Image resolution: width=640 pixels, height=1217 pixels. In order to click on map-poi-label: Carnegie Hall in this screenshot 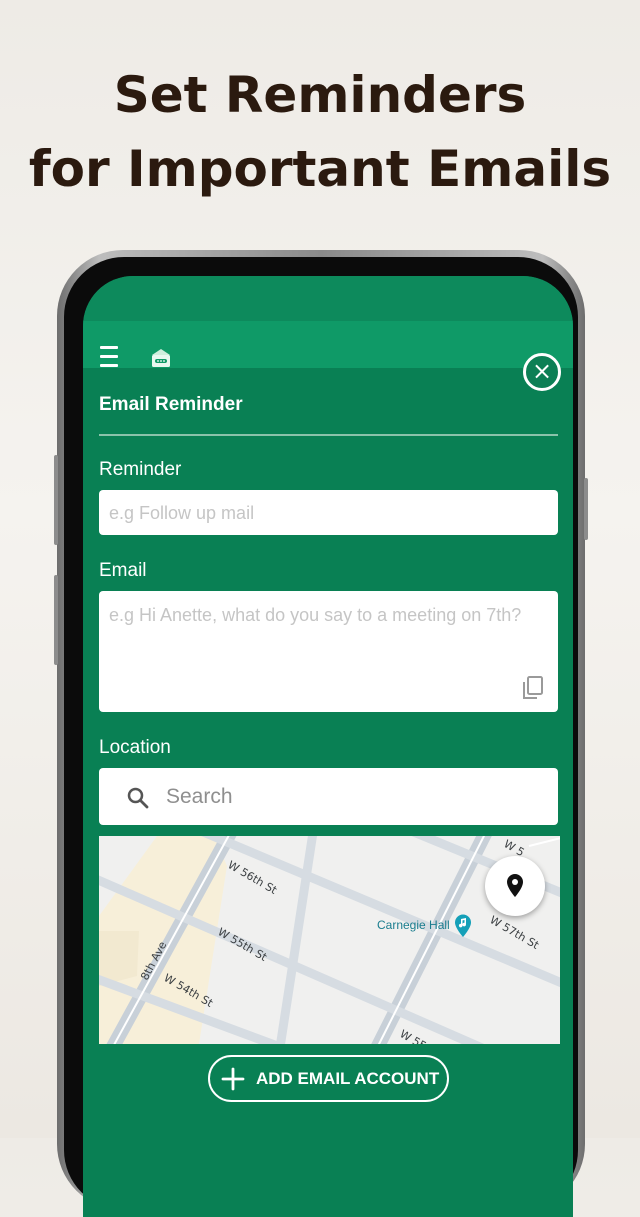, I will do `click(413, 925)`.